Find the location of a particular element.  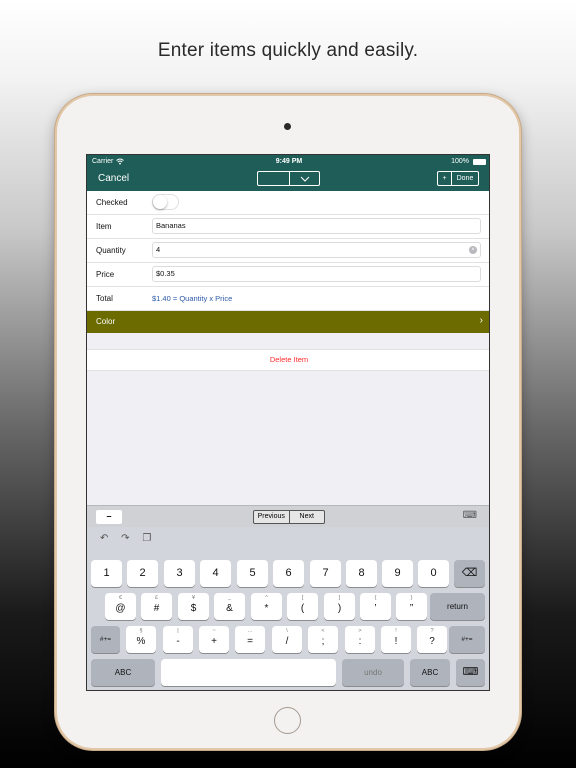

abc-left-key: ABC is located at coordinates (123, 672).